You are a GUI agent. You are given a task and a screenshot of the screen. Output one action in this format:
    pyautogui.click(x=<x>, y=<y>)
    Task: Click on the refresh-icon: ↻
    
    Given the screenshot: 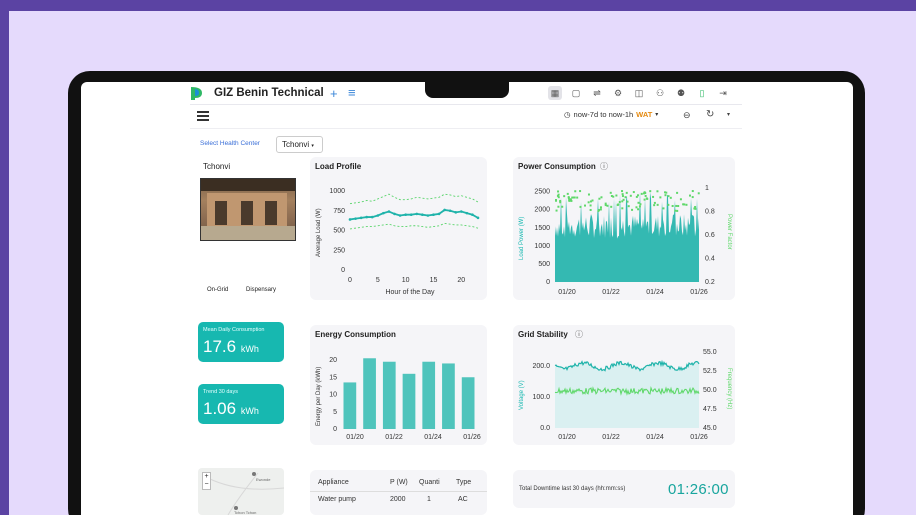 What is the action you would take?
    pyautogui.click(x=710, y=114)
    